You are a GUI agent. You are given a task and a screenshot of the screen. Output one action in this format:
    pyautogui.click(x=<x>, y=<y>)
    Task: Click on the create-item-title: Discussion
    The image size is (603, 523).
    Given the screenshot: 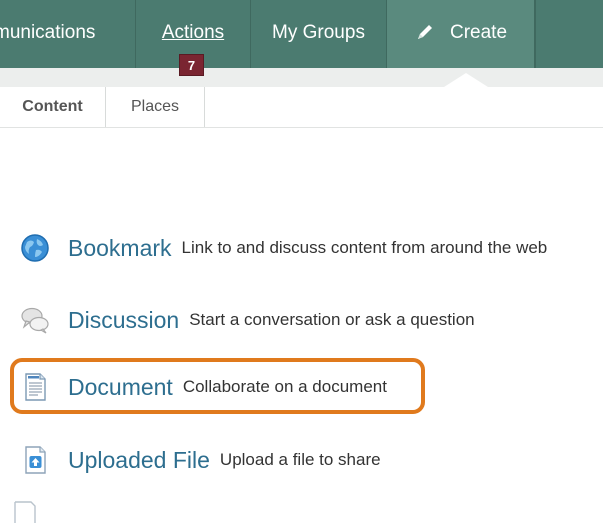 What is the action you would take?
    pyautogui.click(x=124, y=319)
    